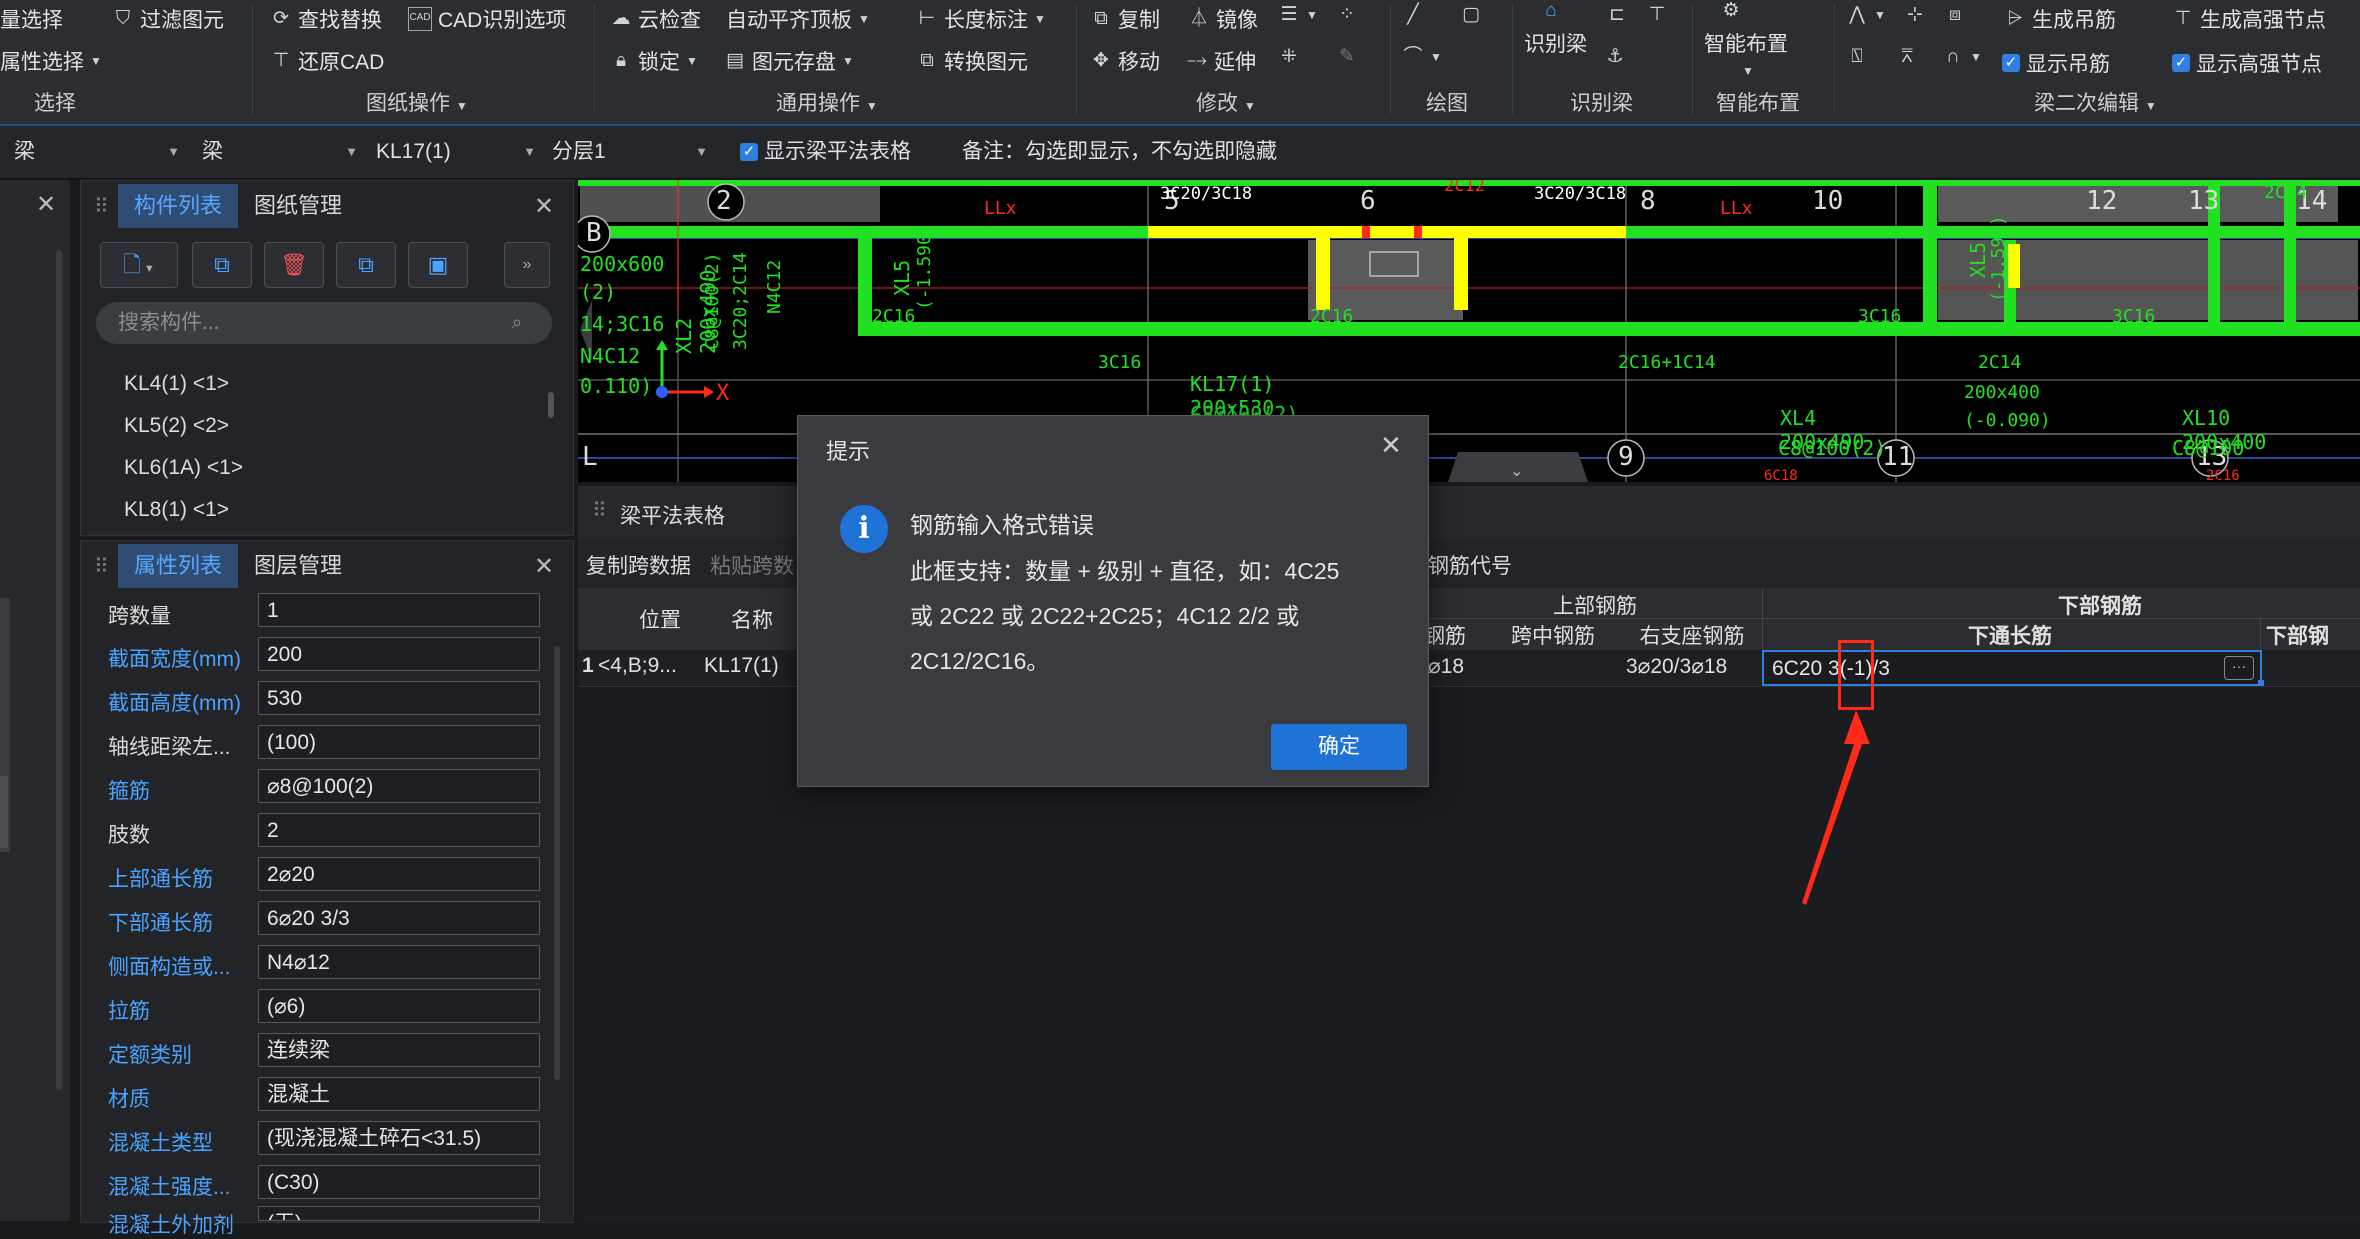 The image size is (2360, 1239). What do you see at coordinates (741, 666) in the screenshot?
I see `cell-name: KL17(1)` at bounding box center [741, 666].